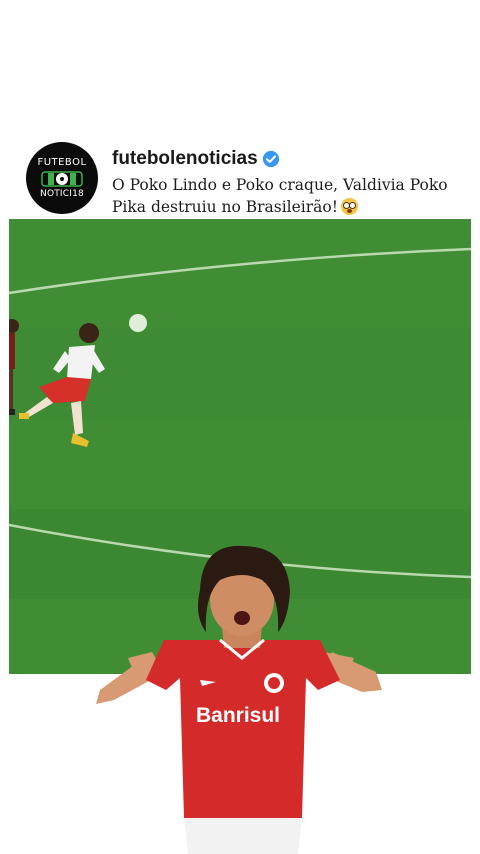 This screenshot has width=480, height=854. I want to click on football-ball-icon, so click(62, 179).